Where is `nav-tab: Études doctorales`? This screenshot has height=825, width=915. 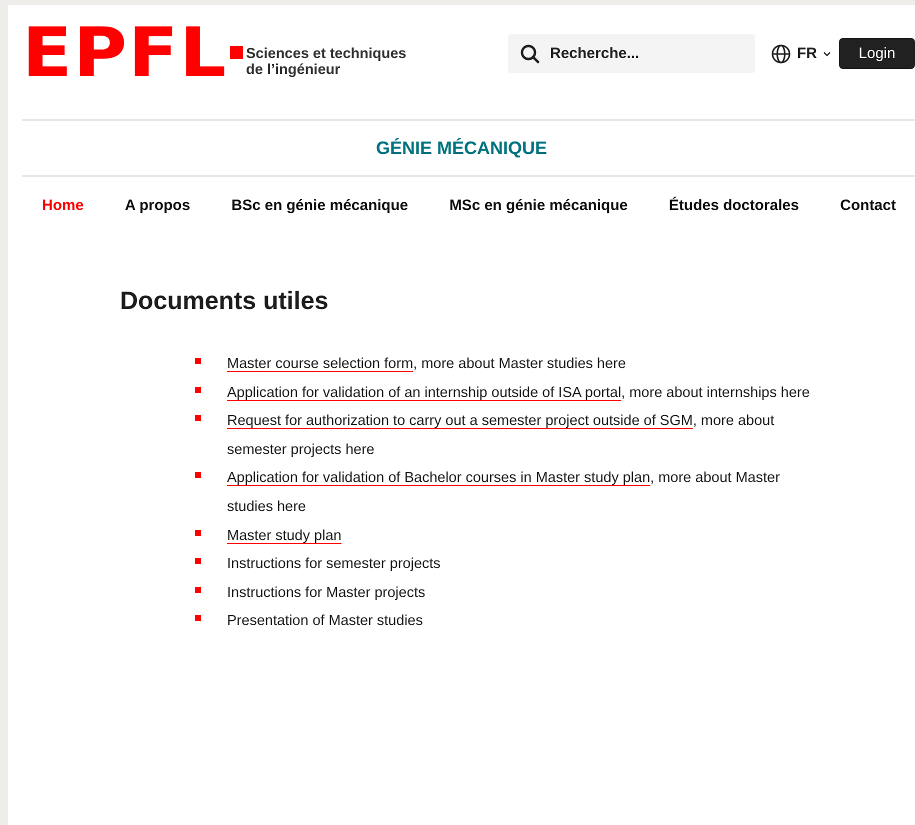 nav-tab: Études doctorales is located at coordinates (733, 205).